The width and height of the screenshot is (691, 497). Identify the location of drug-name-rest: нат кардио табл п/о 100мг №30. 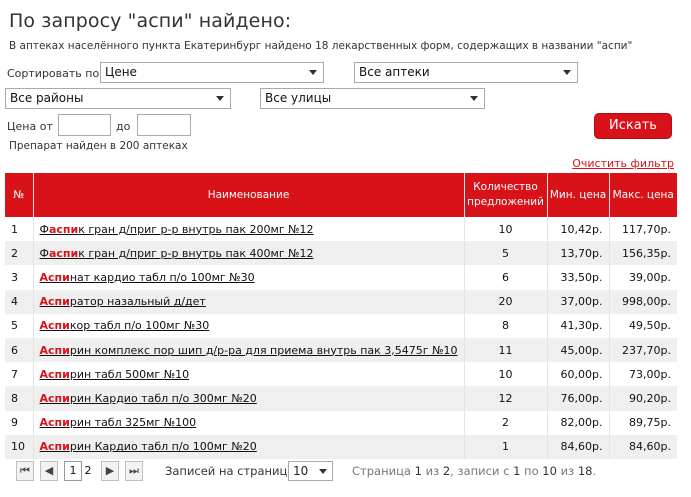
(162, 277).